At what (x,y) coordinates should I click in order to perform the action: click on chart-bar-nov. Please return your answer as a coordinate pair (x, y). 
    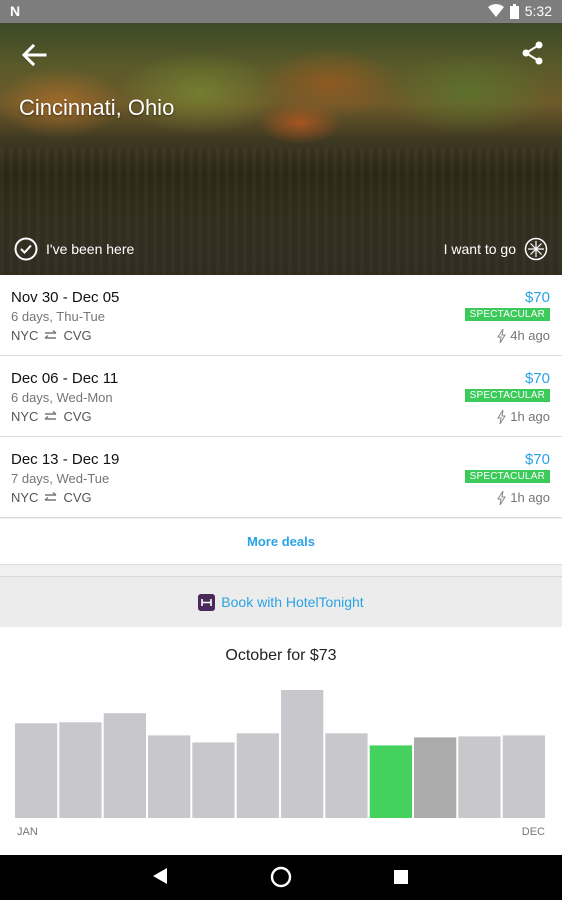
    Looking at the image, I should click on (479, 777).